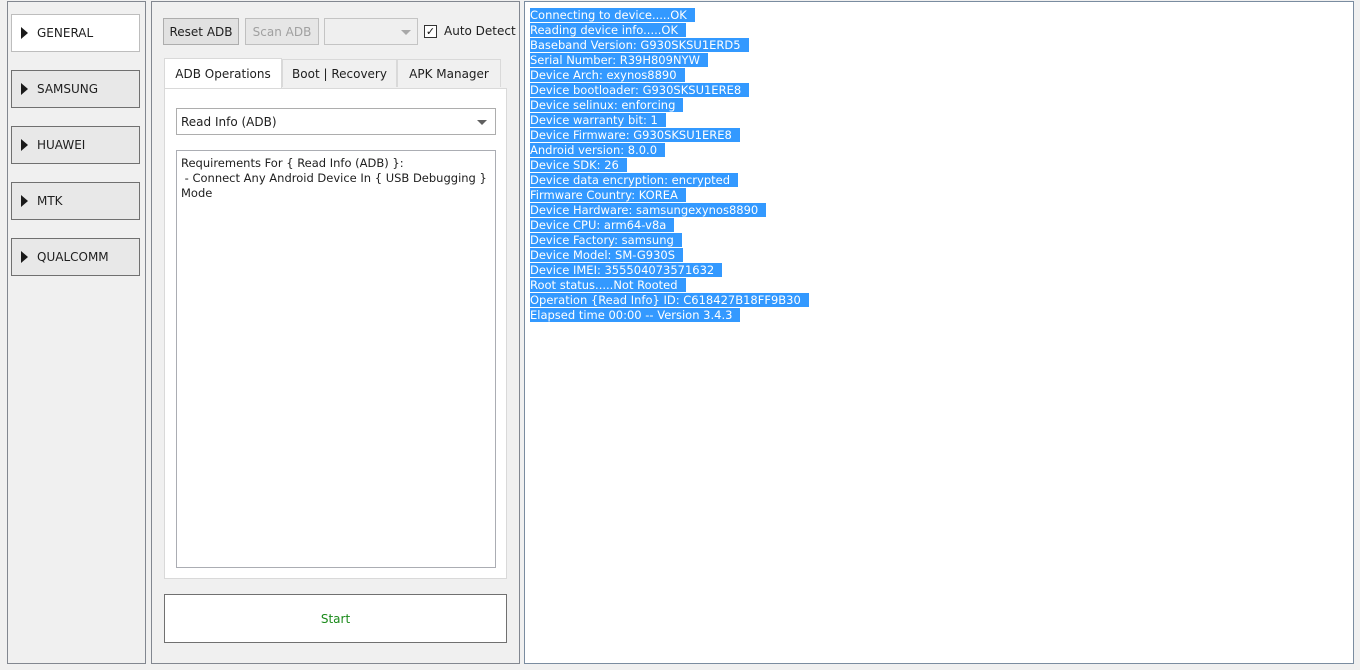 The height and width of the screenshot is (670, 1360). I want to click on log-line: Device IMEI: 355504073571632, so click(669, 270).